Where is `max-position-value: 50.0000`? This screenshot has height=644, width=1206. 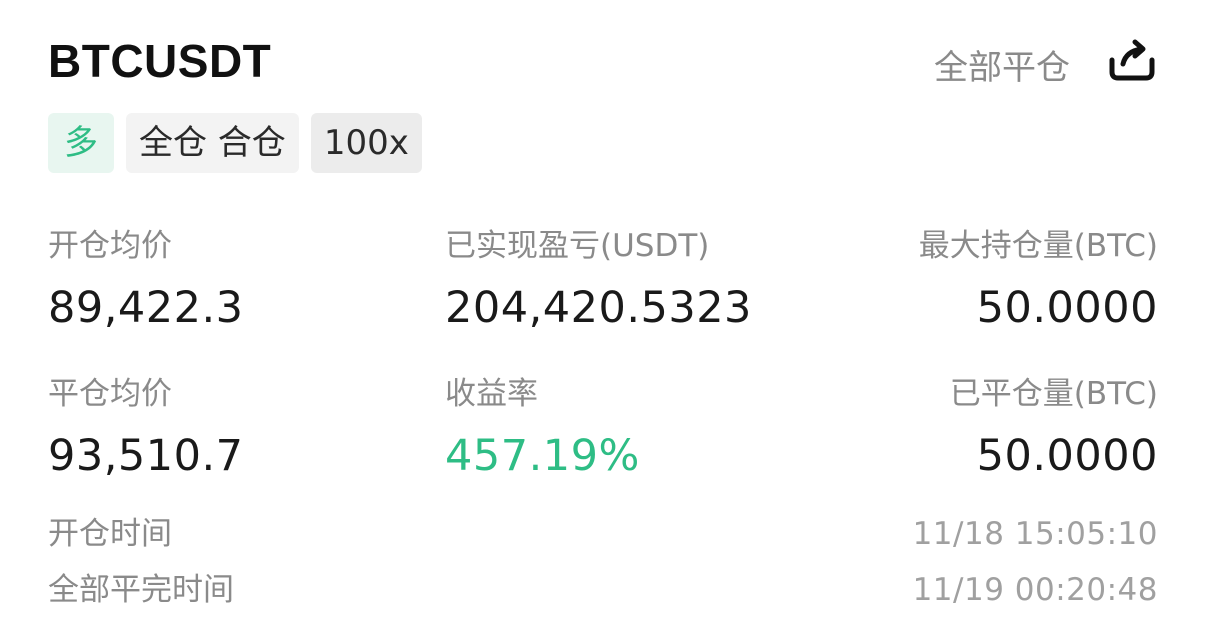
max-position-value: 50.0000 is located at coordinates (1067, 308).